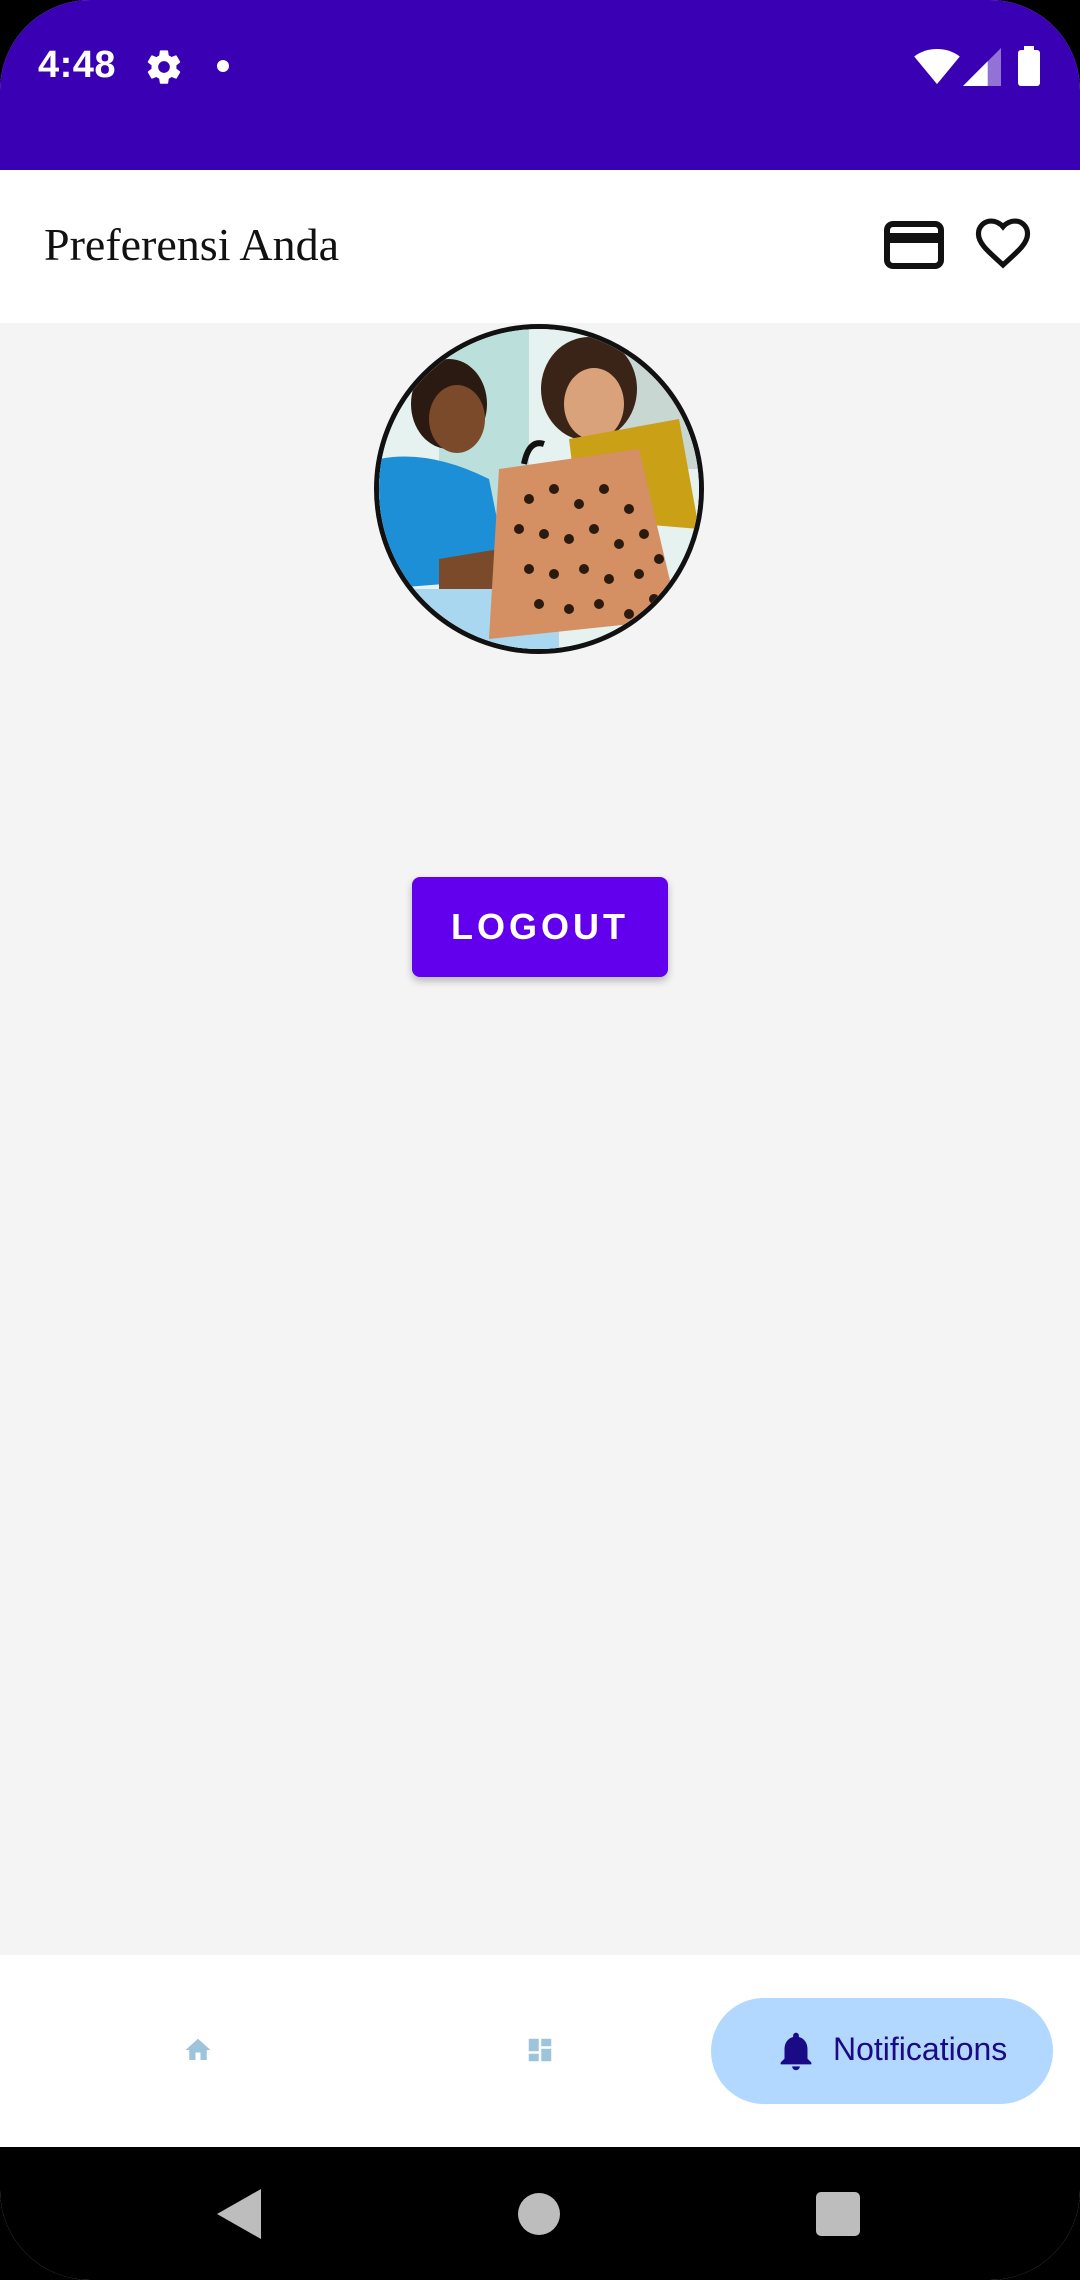 The image size is (1080, 2280). What do you see at coordinates (239, 2214) in the screenshot?
I see `back-icon` at bounding box center [239, 2214].